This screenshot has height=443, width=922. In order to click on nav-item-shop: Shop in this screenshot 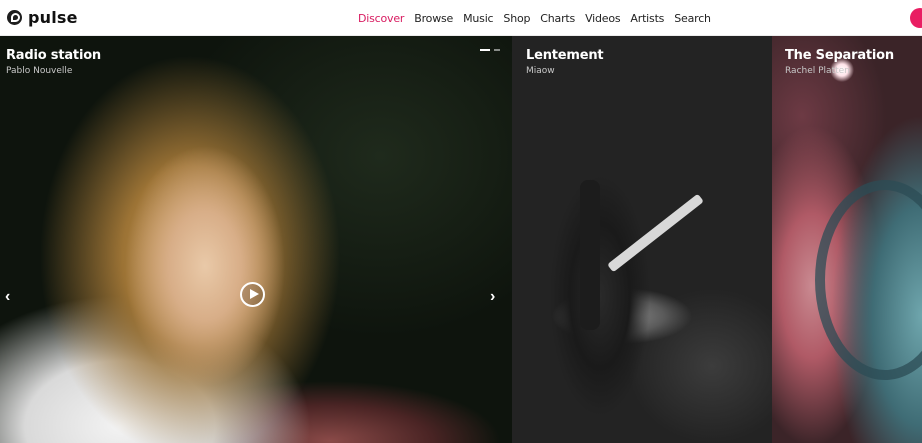, I will do `click(516, 18)`.